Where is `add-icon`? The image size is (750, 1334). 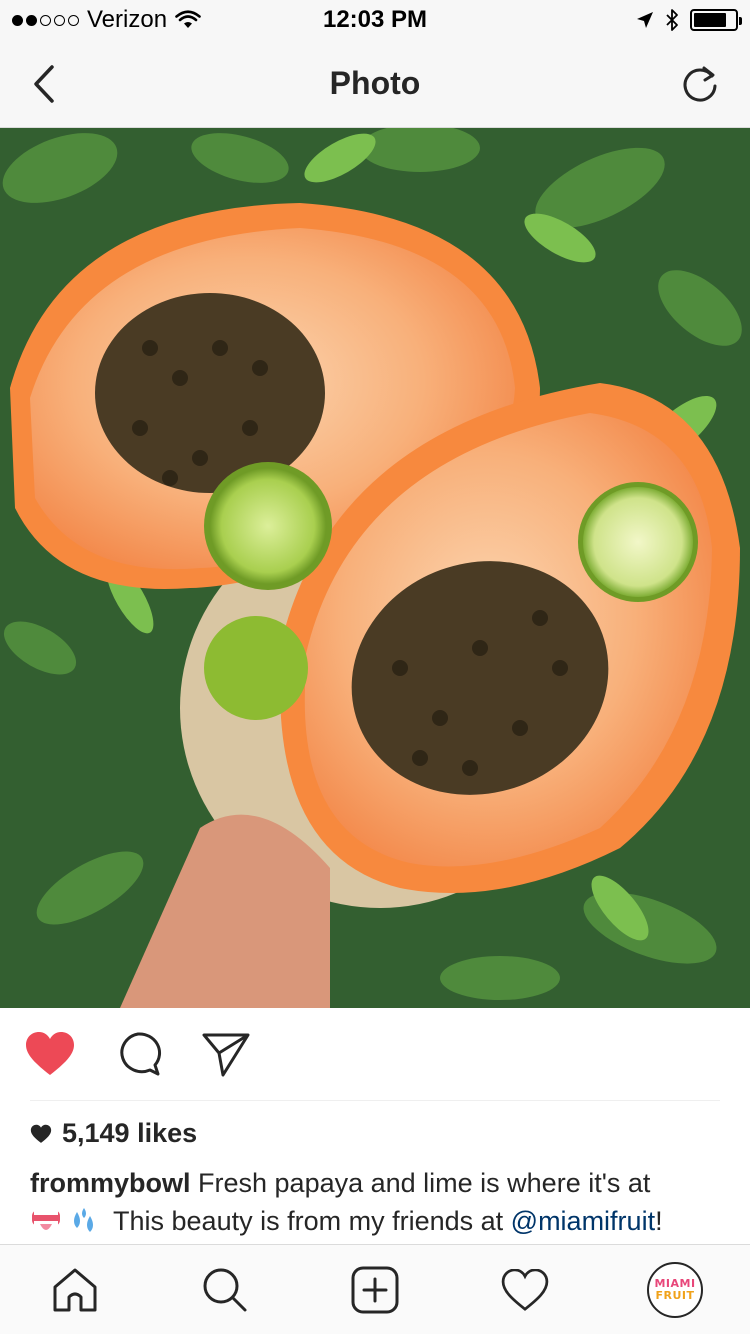
add-icon is located at coordinates (375, 1289).